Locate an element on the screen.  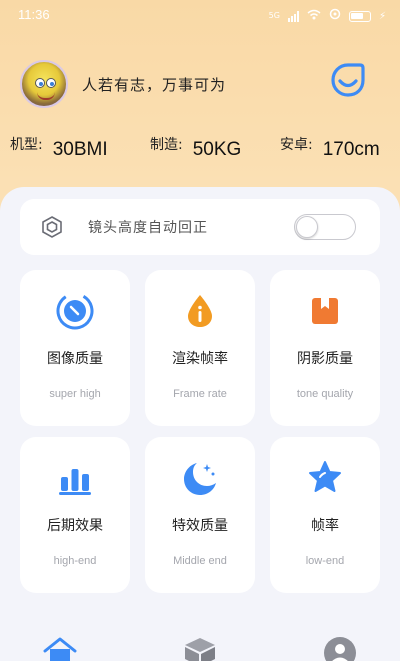
star-icon is located at coordinates (325, 476).